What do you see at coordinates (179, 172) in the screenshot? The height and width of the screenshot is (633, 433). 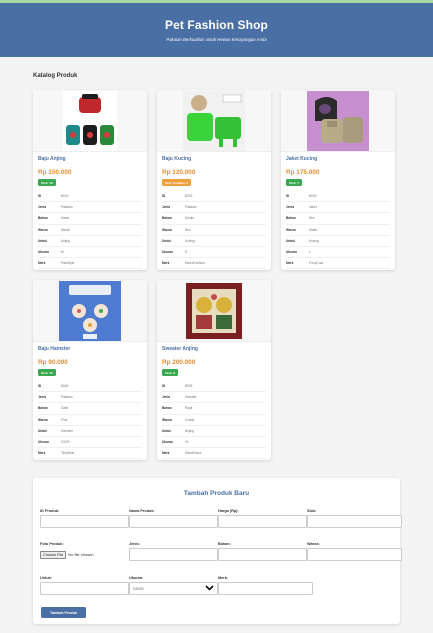 I see `product-price: Rp 120.000` at bounding box center [179, 172].